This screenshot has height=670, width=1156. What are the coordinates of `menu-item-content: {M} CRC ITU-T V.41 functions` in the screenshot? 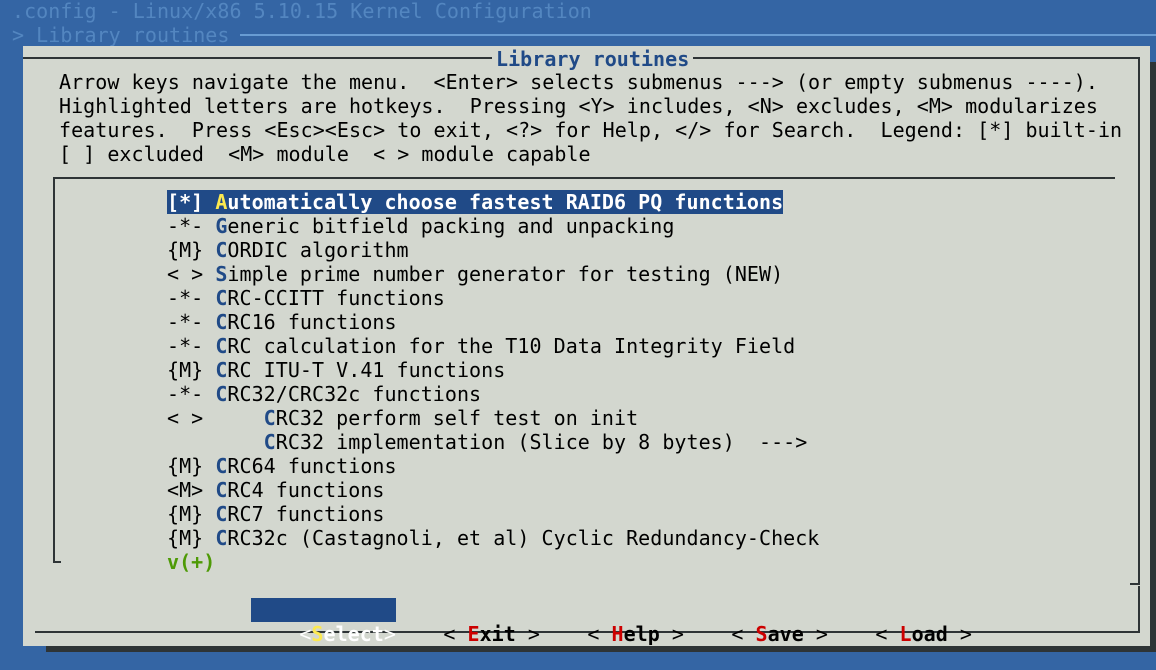 It's located at (336, 370).